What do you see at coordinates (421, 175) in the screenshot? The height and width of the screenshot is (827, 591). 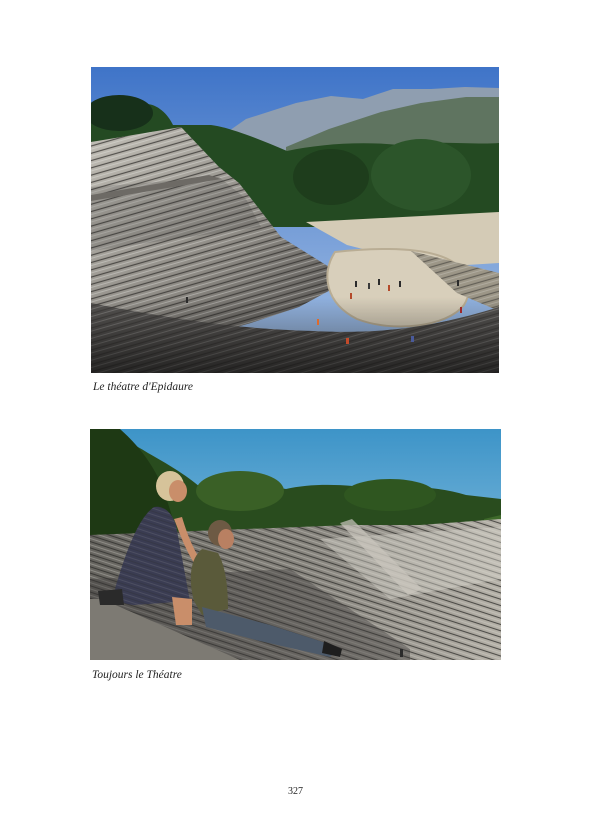 I see `tree-cluster-right` at bounding box center [421, 175].